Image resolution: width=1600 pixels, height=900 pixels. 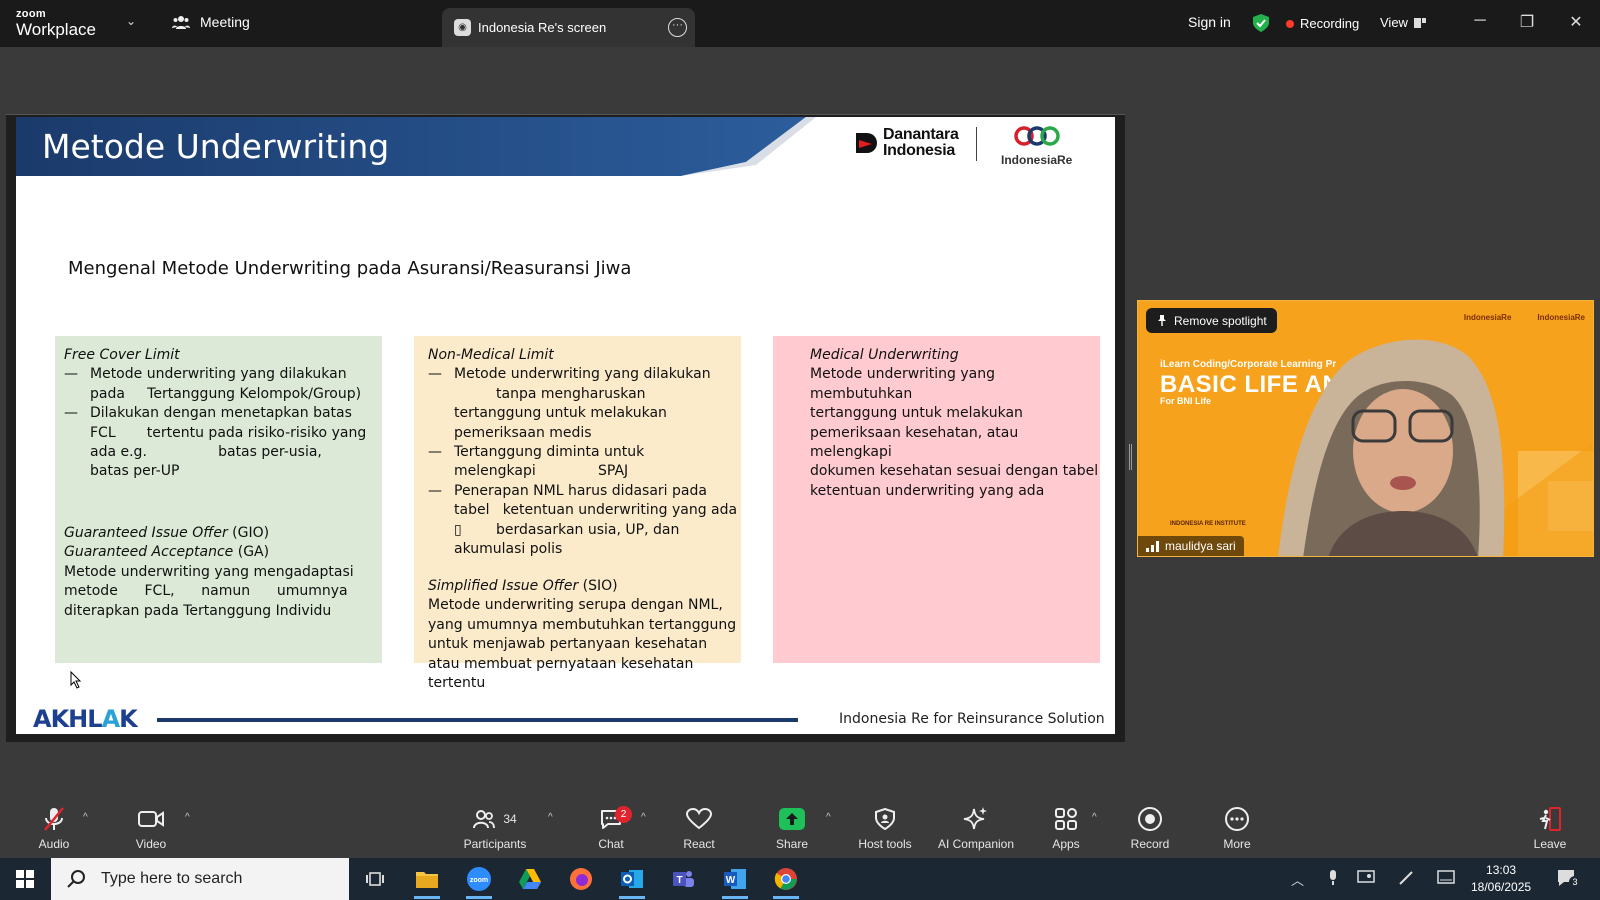 I want to click on record-icon, so click(x=1150, y=819).